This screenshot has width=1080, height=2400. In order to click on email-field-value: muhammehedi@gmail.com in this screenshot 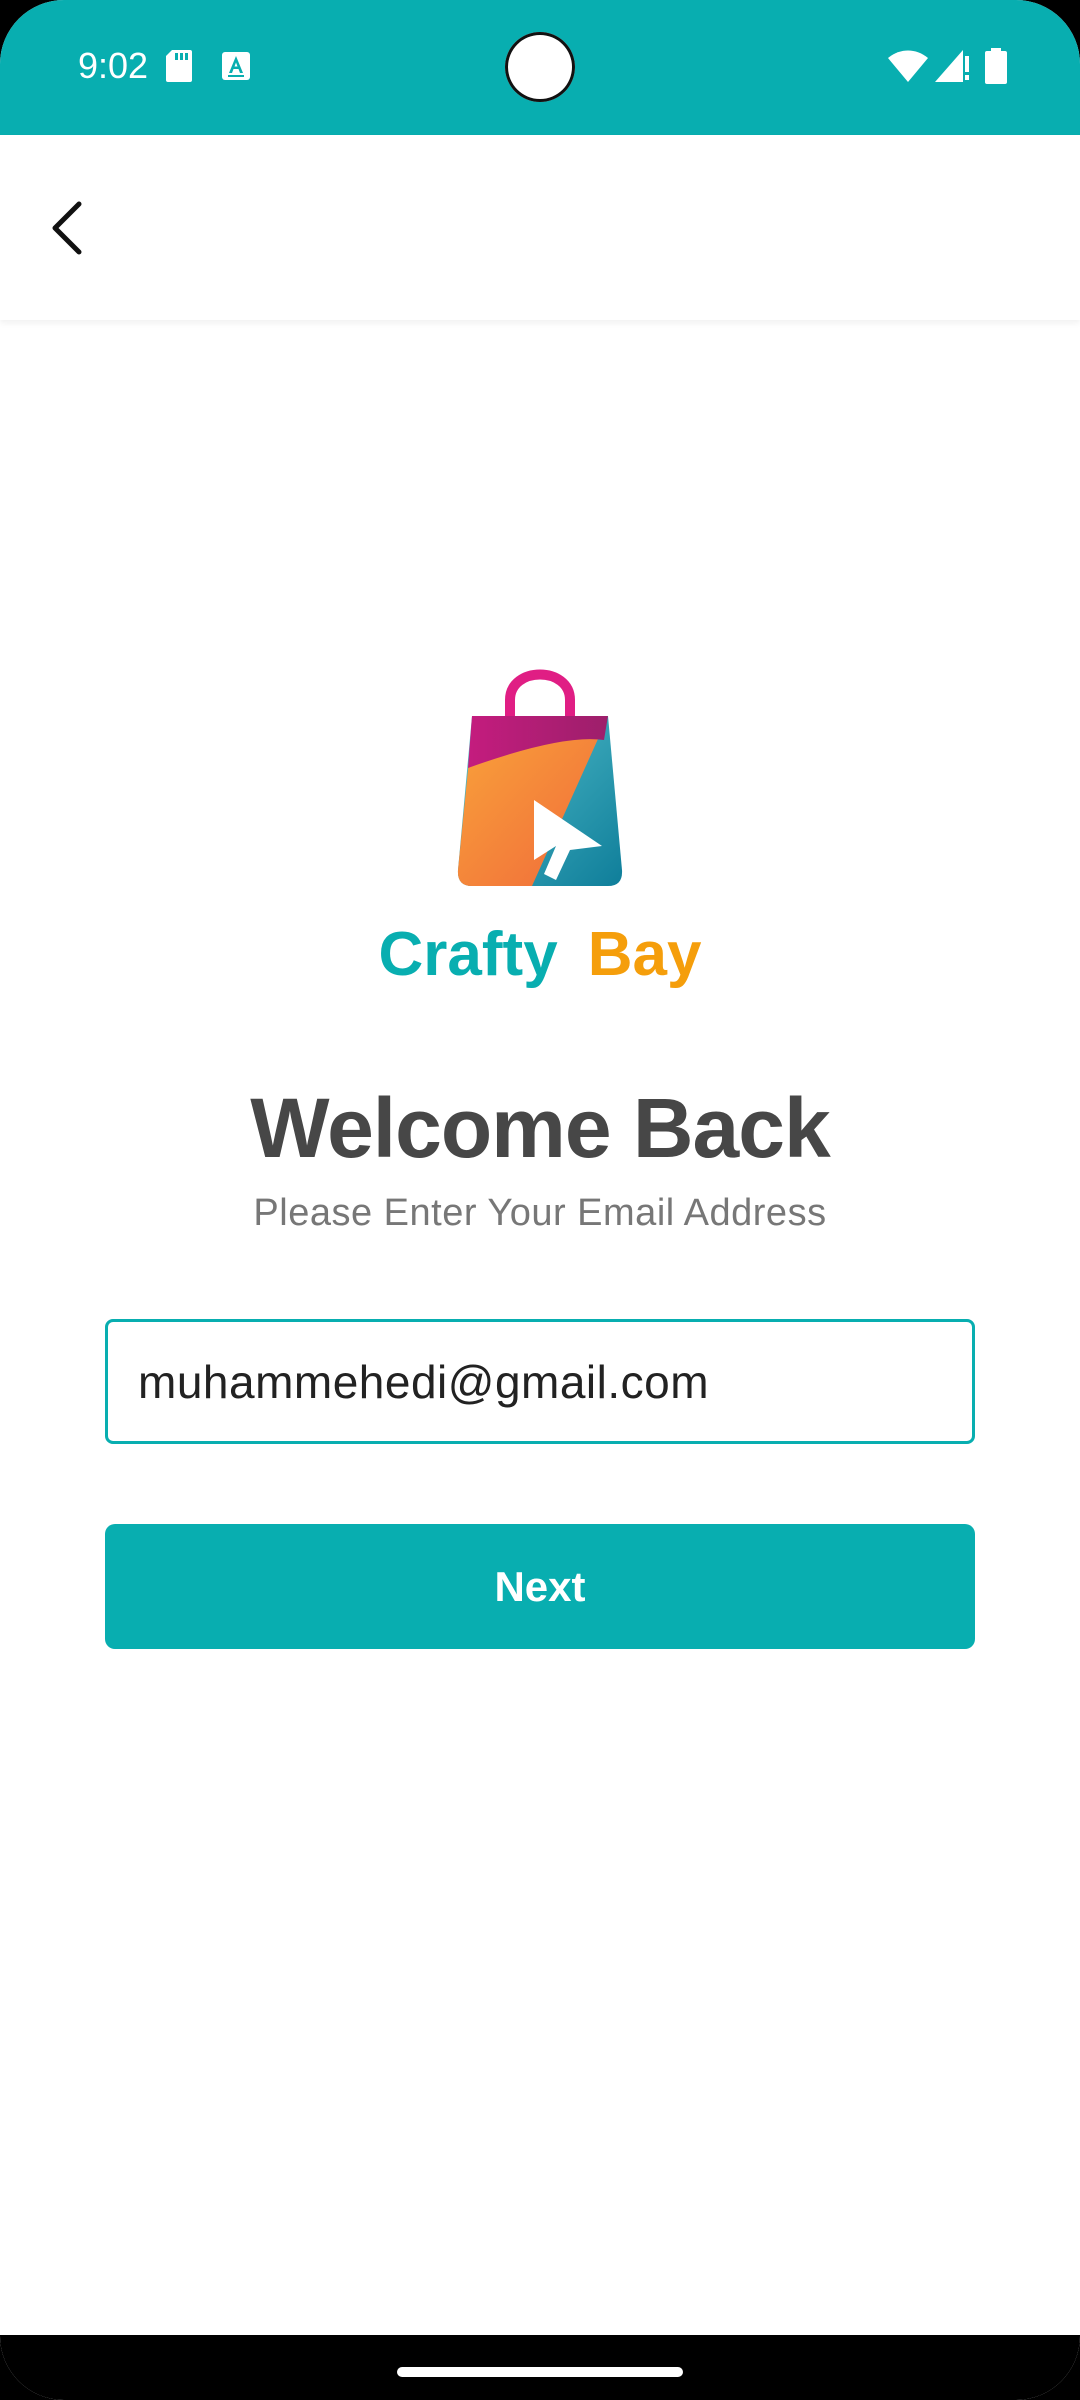, I will do `click(424, 1381)`.